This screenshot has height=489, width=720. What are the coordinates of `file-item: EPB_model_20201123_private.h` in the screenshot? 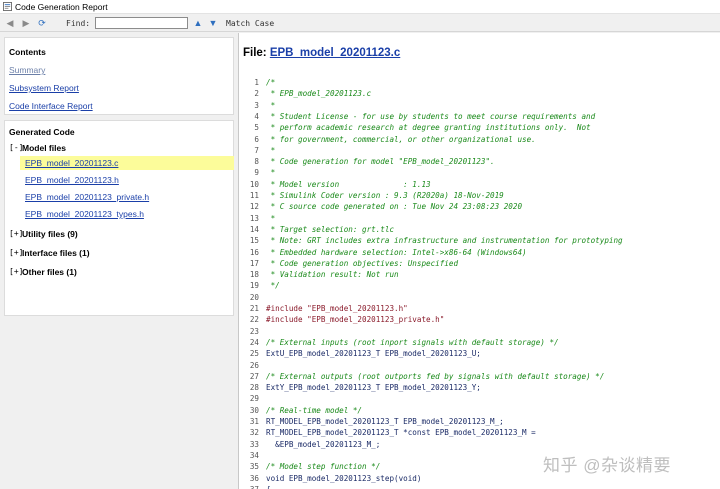 It's located at (127, 197).